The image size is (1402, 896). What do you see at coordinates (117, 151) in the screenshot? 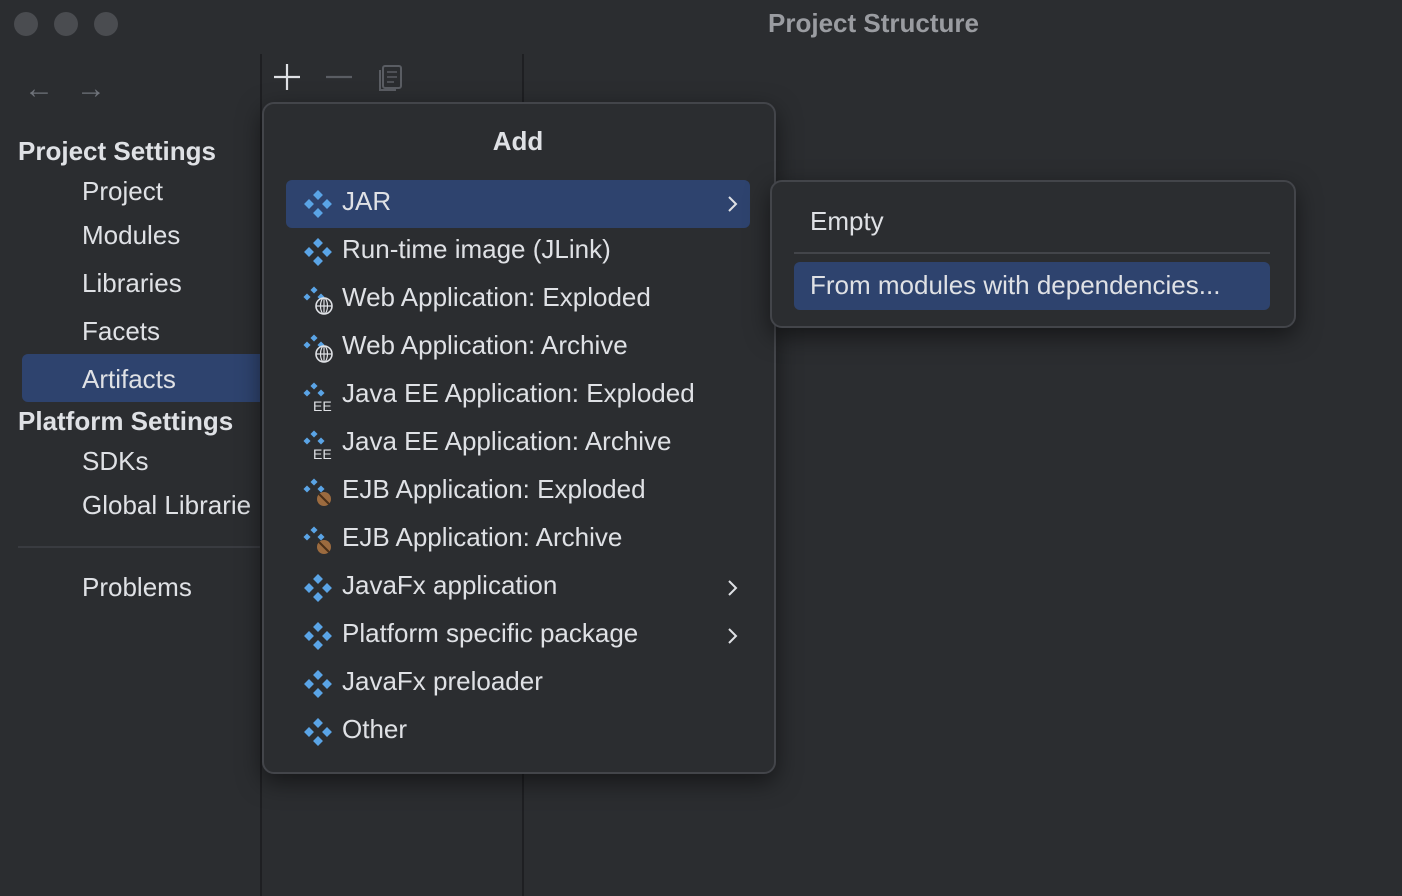
I see `project-settings-header: Project Settings` at bounding box center [117, 151].